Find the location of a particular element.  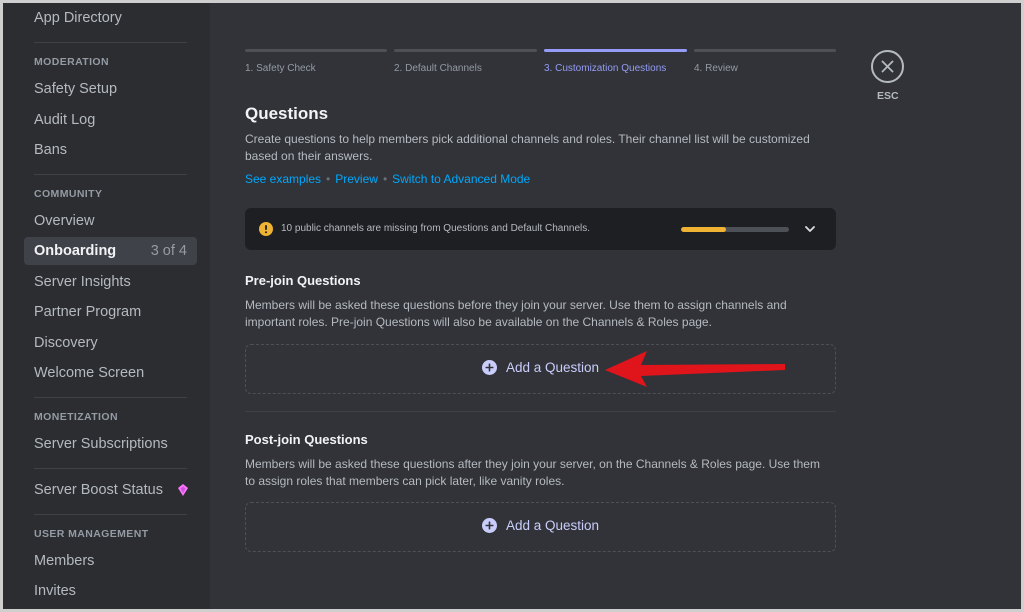

sidebar-item-app-directory: App Directory is located at coordinates (110, 18).